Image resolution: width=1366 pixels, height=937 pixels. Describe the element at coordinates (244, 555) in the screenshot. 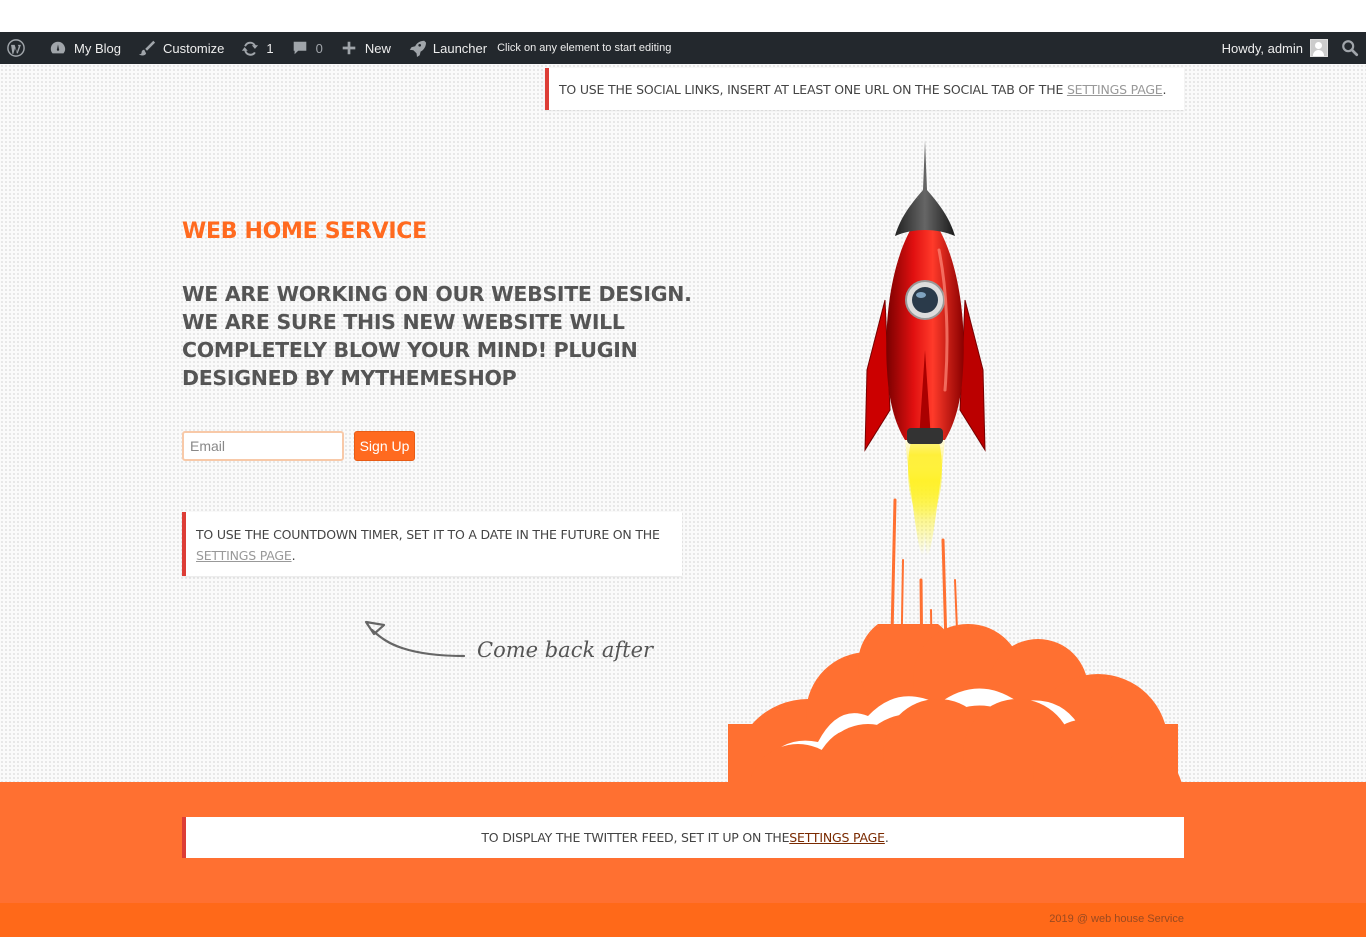

I see `countdown-settings-link: SETTINGS PAGE` at that location.